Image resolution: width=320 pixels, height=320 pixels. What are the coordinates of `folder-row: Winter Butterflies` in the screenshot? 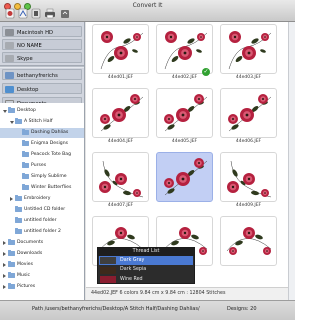 It's located at (42, 188).